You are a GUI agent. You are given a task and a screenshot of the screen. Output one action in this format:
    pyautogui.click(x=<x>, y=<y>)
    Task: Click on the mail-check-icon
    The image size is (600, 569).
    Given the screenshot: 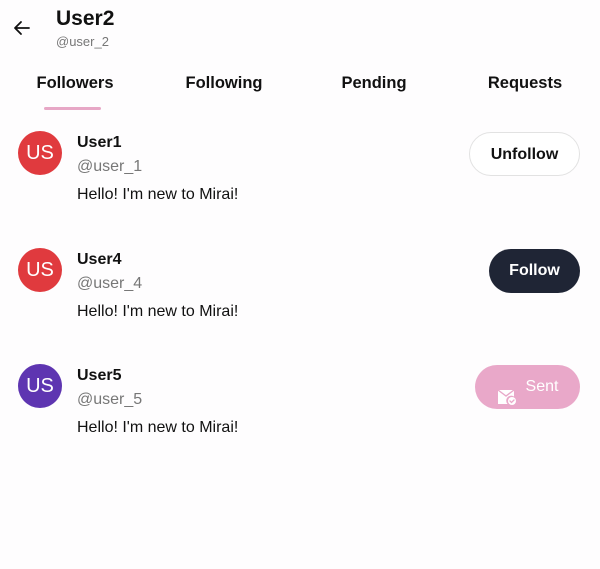 What is the action you would take?
    pyautogui.click(x=507, y=392)
    